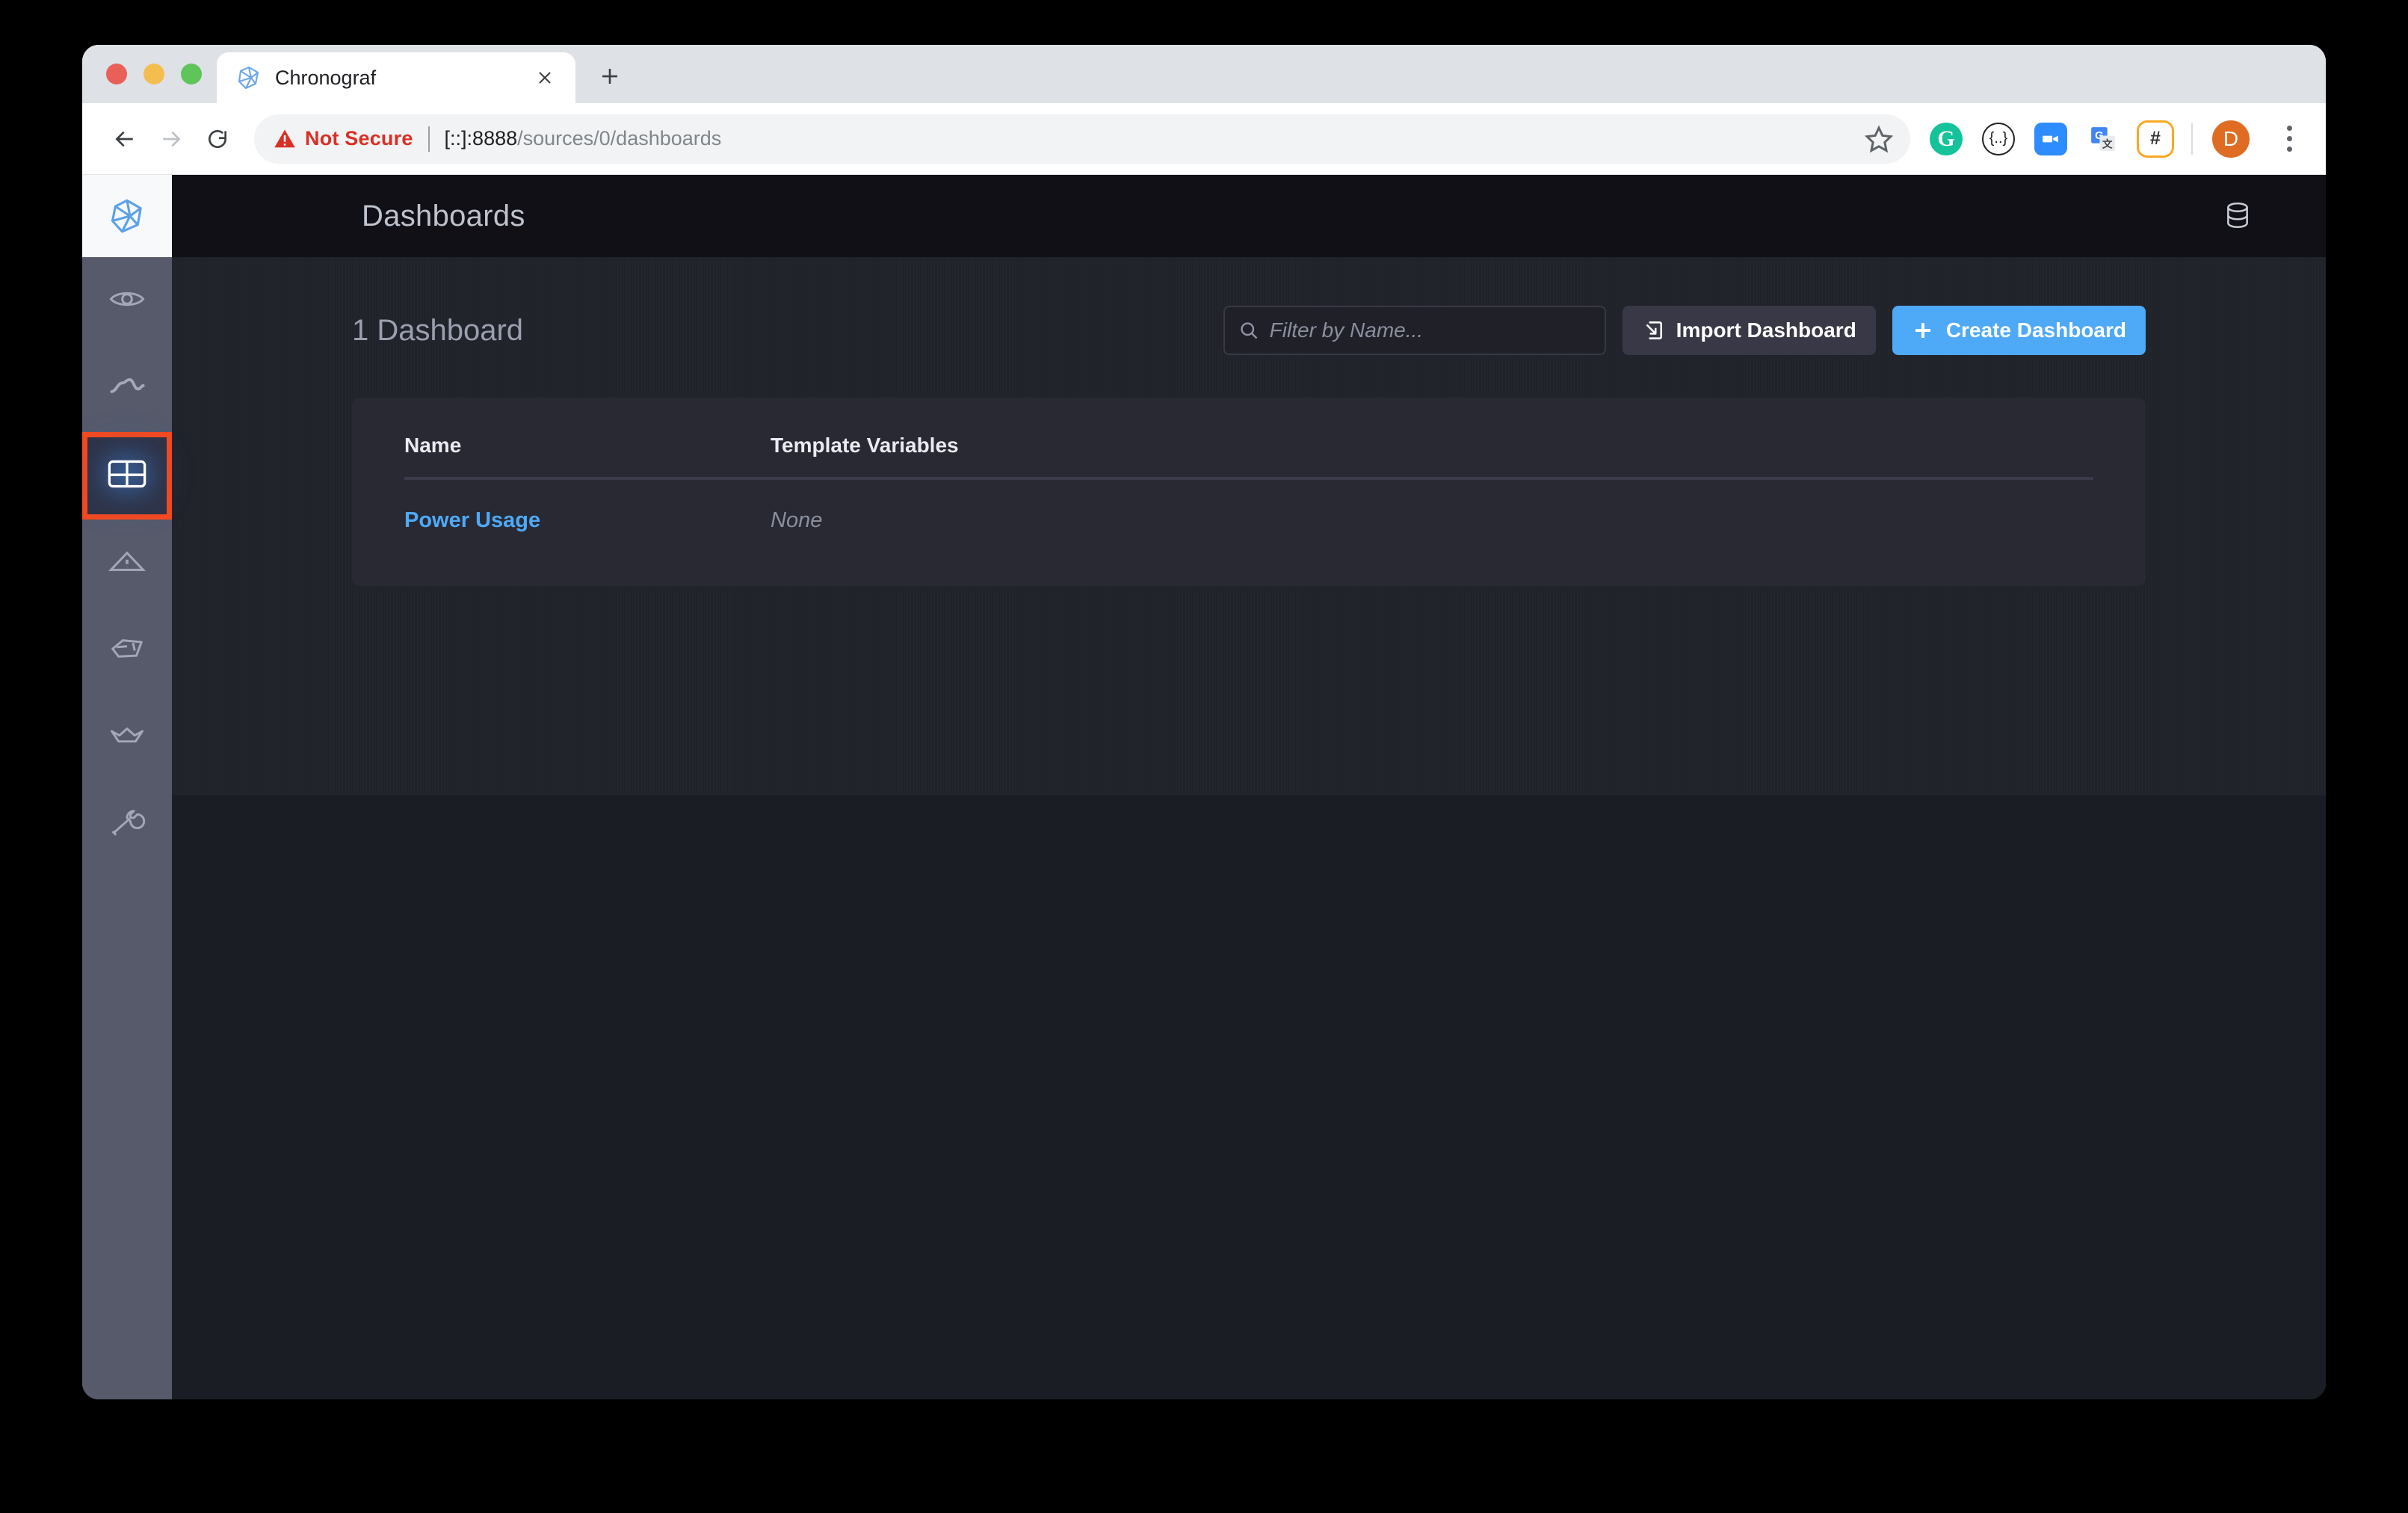 This screenshot has height=1513, width=2408. Describe the element at coordinates (1432, 457) in the screenshot. I see `column-header-template-variables: Template Variables` at that location.